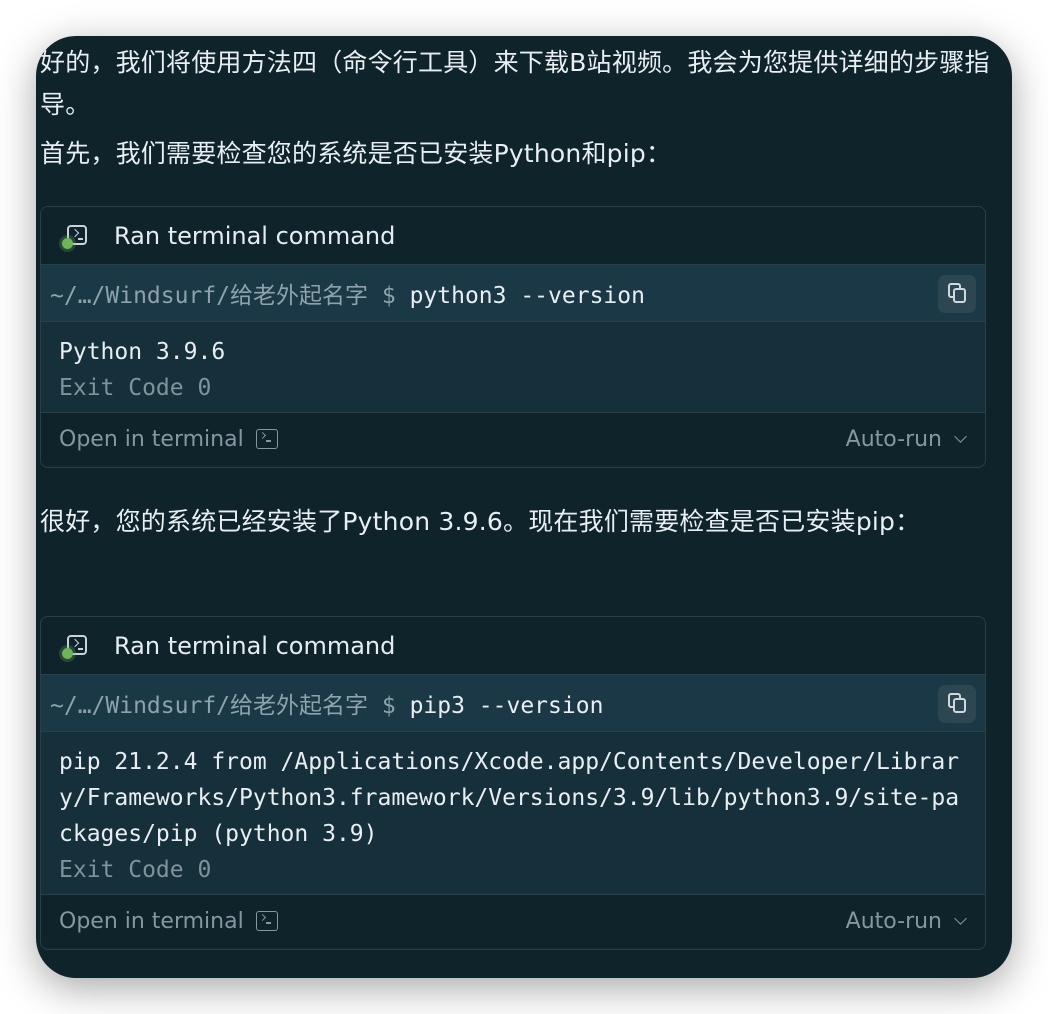 This screenshot has width=1048, height=1014. What do you see at coordinates (506, 706) in the screenshot?
I see `command-text: pip3 --version` at bounding box center [506, 706].